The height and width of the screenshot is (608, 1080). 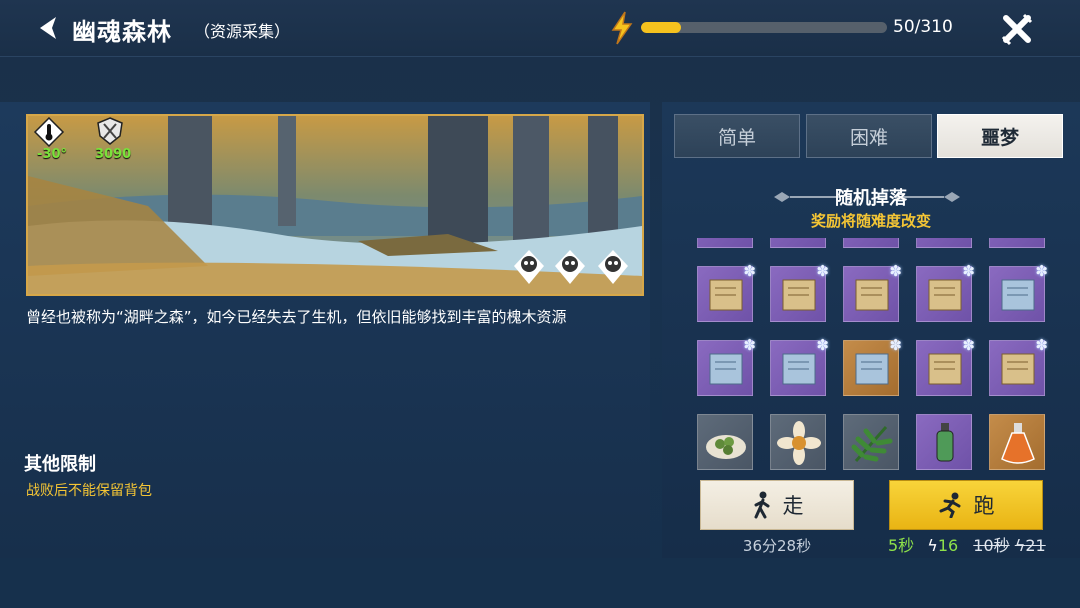 I want to click on limits-heading: 其他限制, so click(x=60, y=464).